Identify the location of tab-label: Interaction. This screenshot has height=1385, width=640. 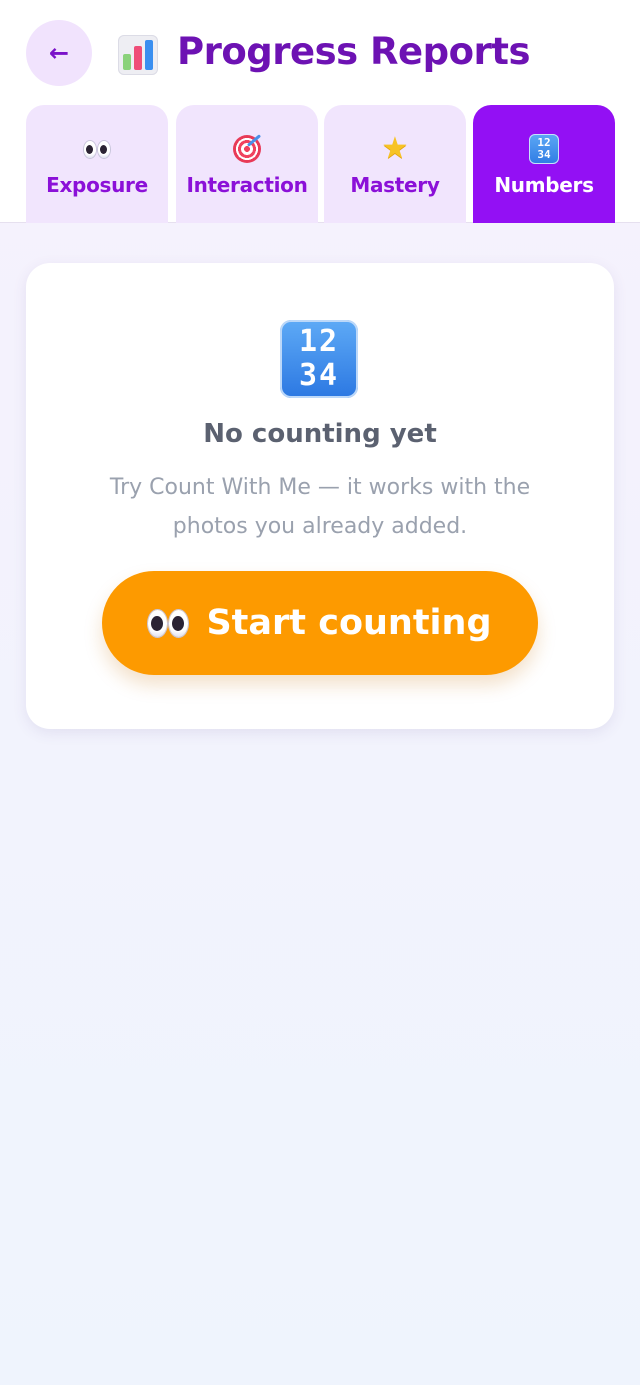
(247, 185).